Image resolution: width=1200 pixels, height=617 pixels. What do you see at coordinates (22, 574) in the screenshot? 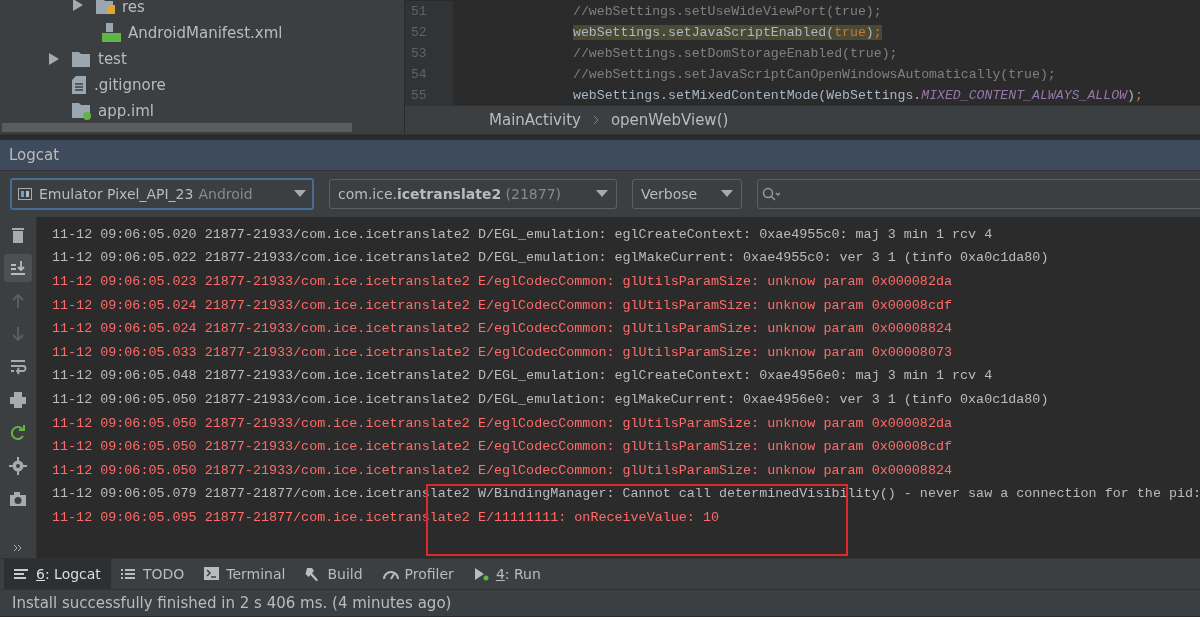
I see `logcat-icon` at bounding box center [22, 574].